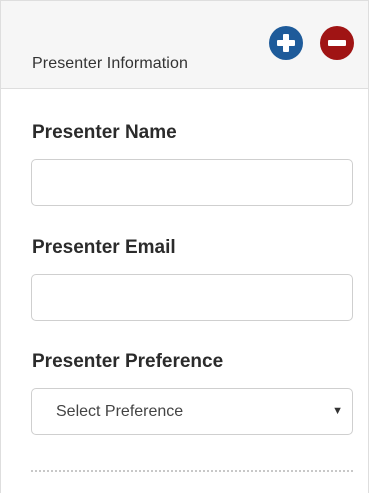 This screenshot has height=493, width=369. What do you see at coordinates (192, 297) in the screenshot?
I see `presenter-email-input` at bounding box center [192, 297].